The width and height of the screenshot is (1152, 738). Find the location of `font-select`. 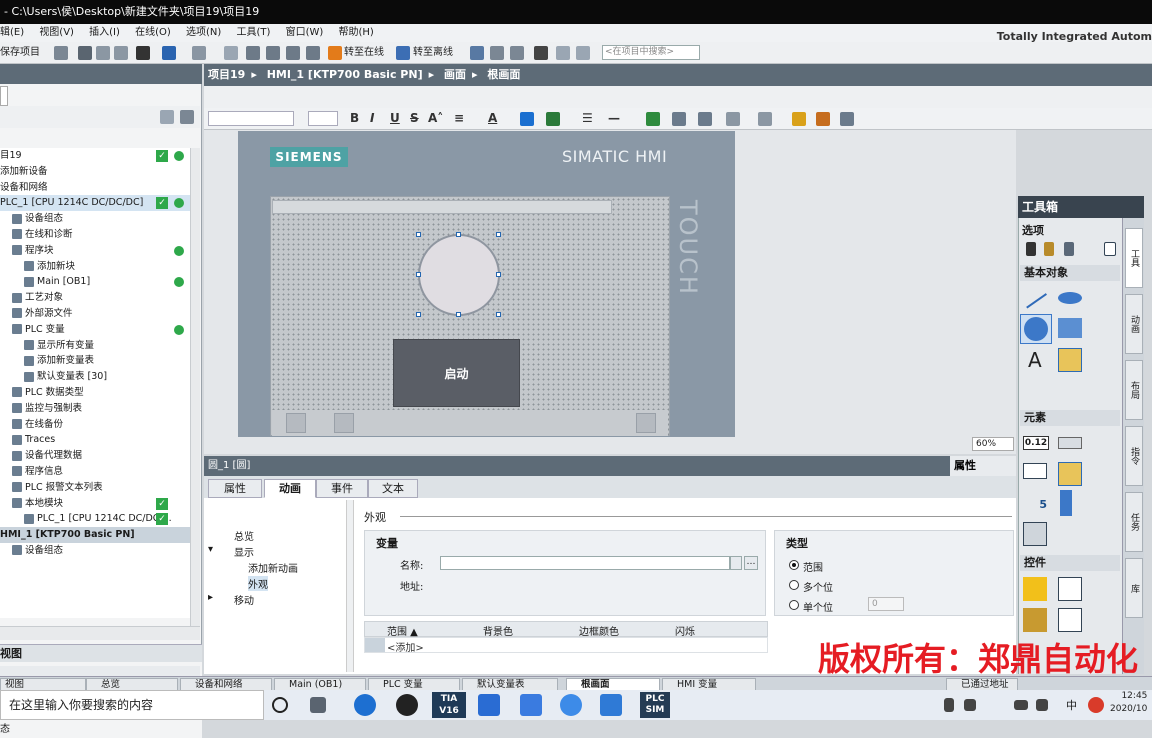

font-select is located at coordinates (251, 118).